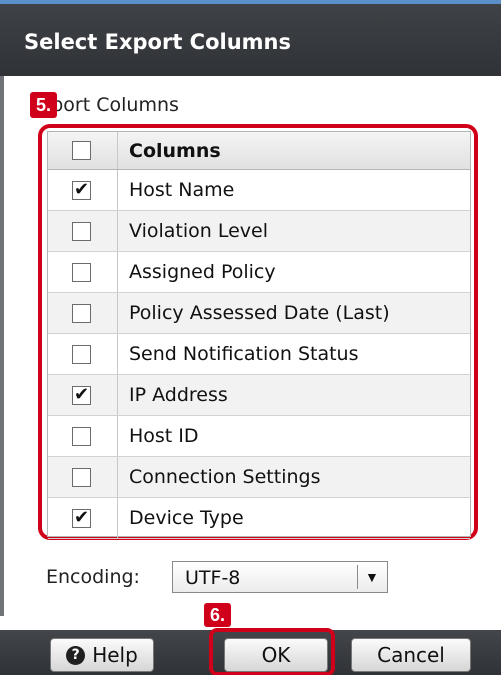 This screenshot has height=675, width=501. What do you see at coordinates (157, 42) in the screenshot?
I see `dialog-title: Select Export Columns` at bounding box center [157, 42].